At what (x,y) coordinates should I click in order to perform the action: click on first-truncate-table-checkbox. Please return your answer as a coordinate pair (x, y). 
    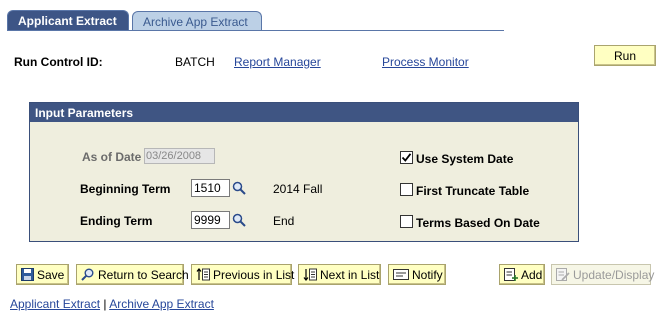
    Looking at the image, I should click on (406, 189).